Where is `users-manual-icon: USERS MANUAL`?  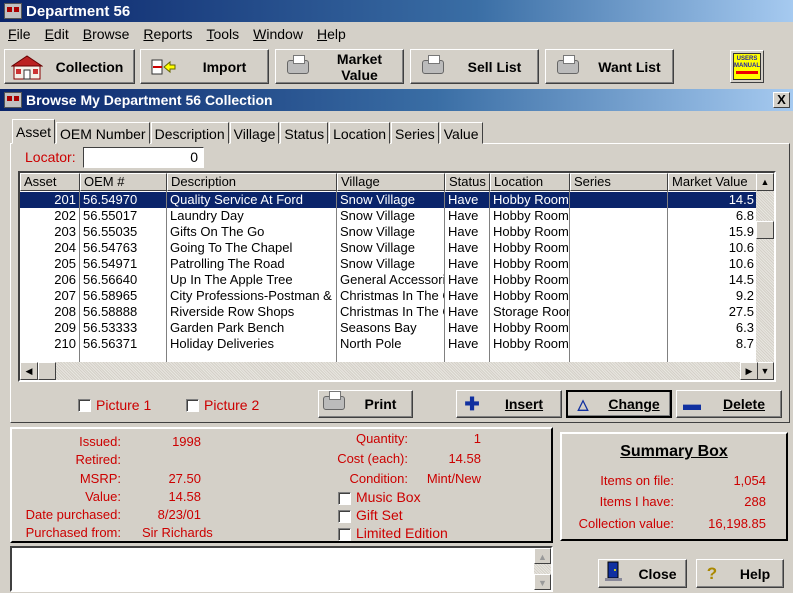 users-manual-icon: USERS MANUAL is located at coordinates (747, 66).